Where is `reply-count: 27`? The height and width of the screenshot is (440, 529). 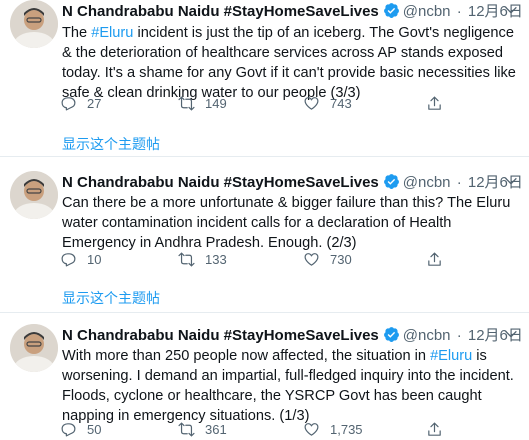 reply-count: 27 is located at coordinates (94, 103).